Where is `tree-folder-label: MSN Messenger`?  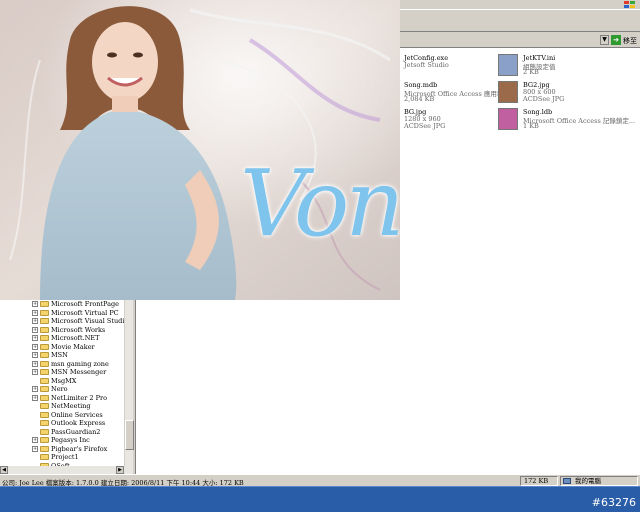 tree-folder-label: MSN Messenger is located at coordinates (79, 372).